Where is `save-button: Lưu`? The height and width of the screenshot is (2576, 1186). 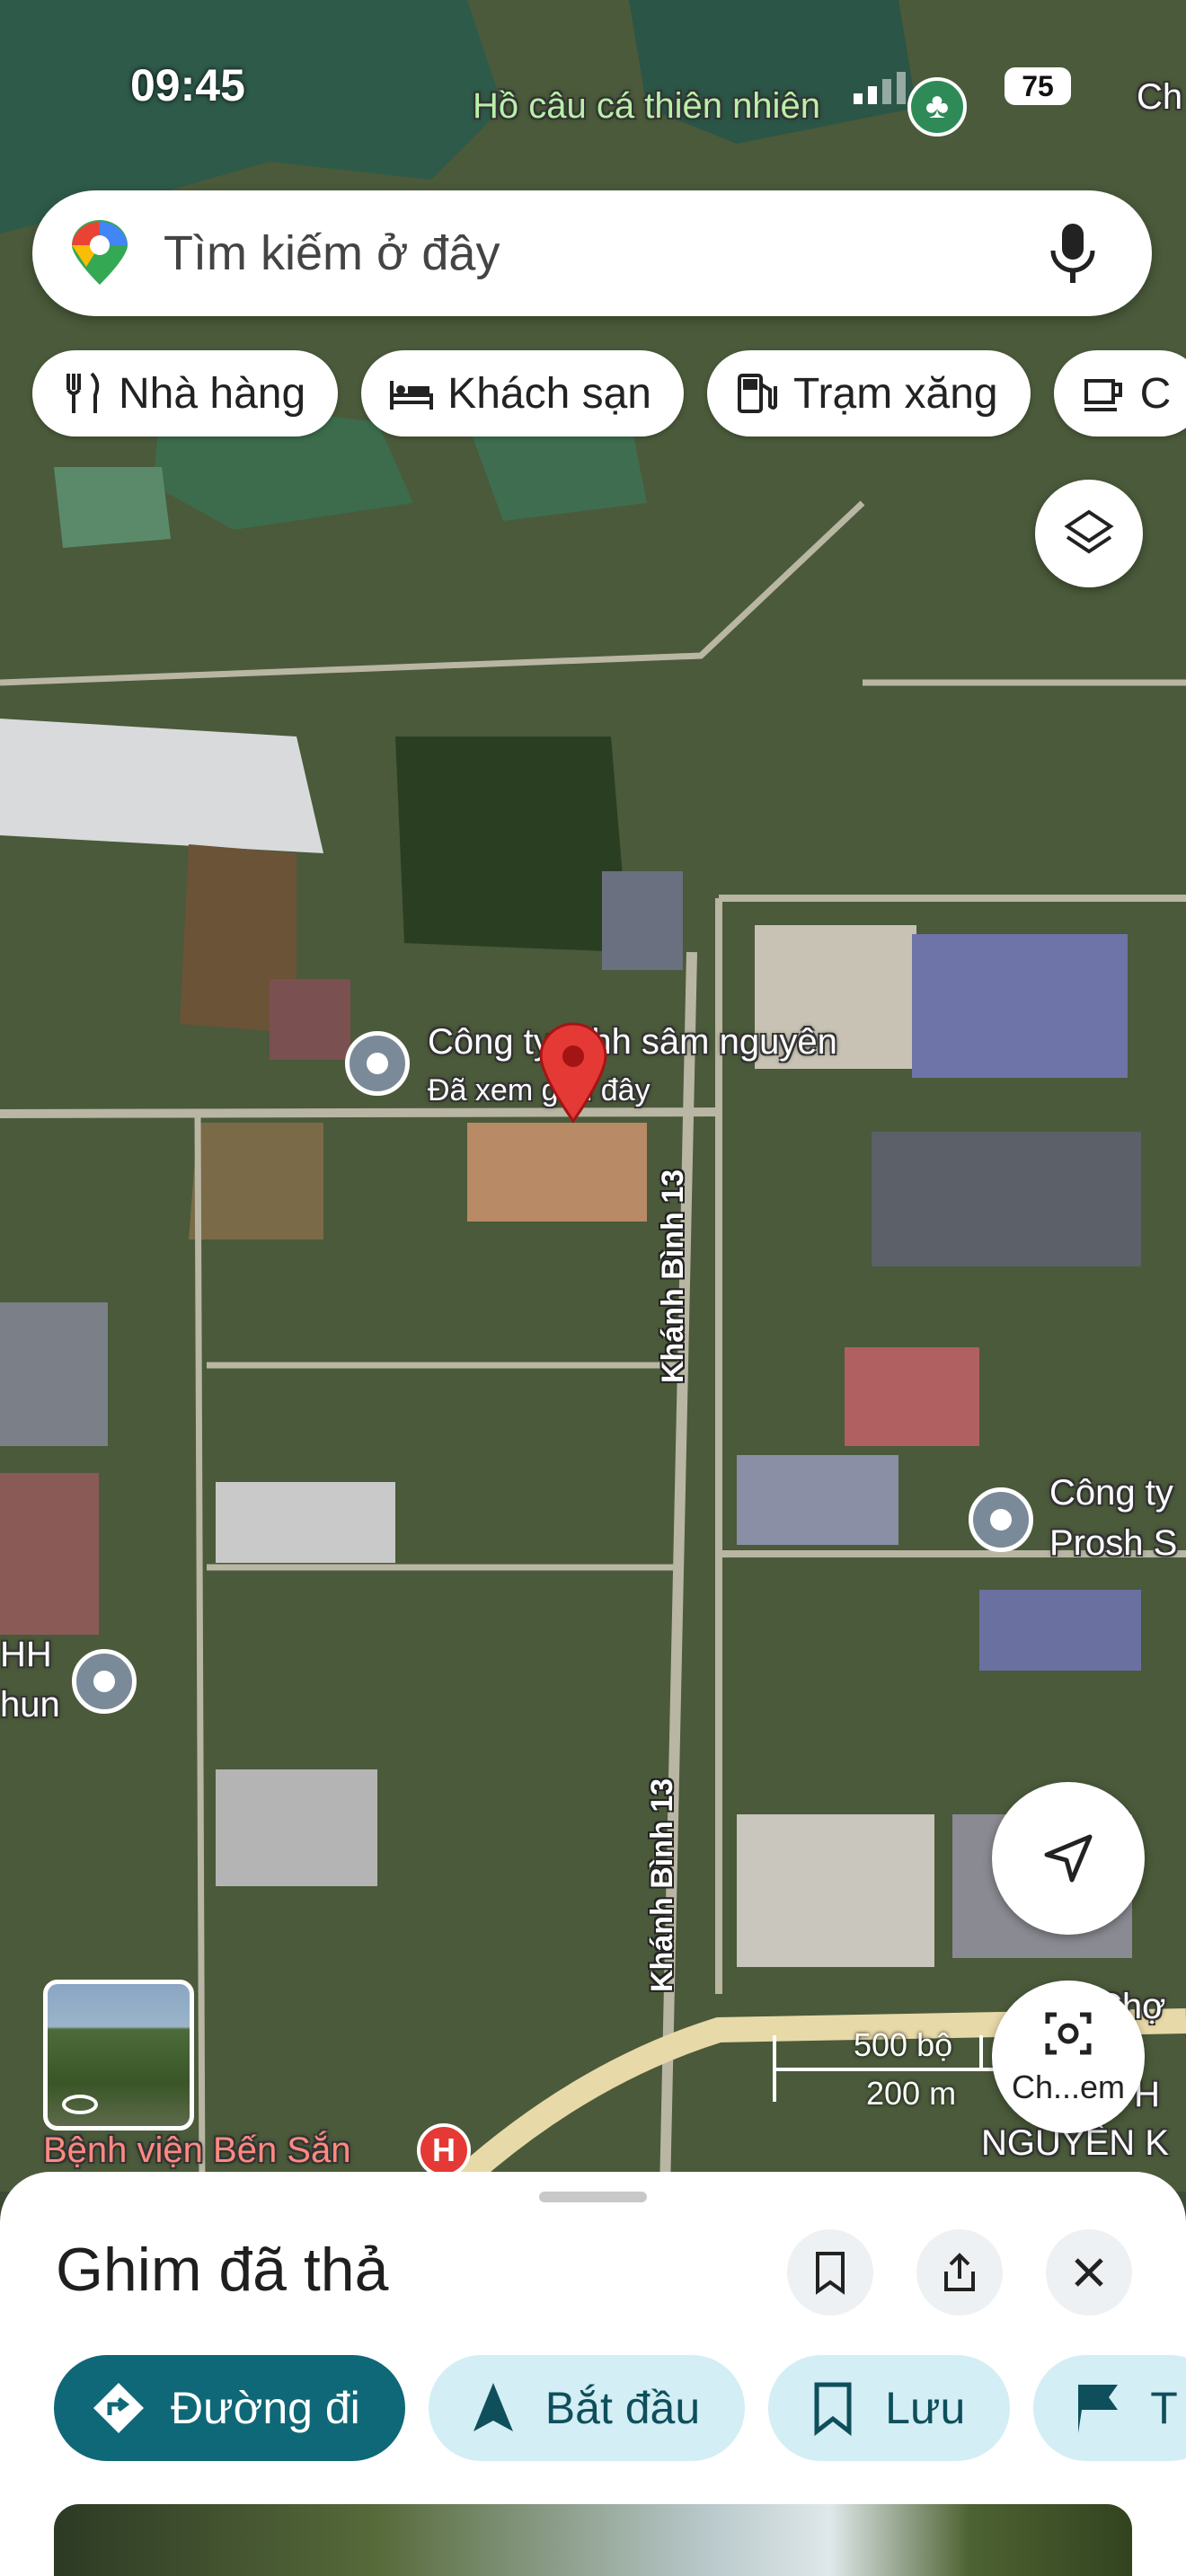 save-button: Lưu is located at coordinates (889, 2408).